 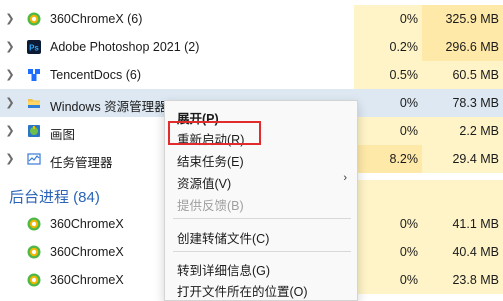 What do you see at coordinates (462, 195) in the screenshot?
I see `memory-column-cell` at bounding box center [462, 195].